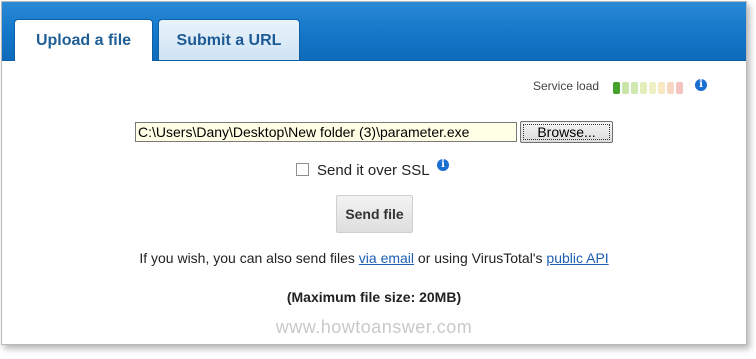 The width and height of the screenshot is (756, 359). Describe the element at coordinates (302, 169) in the screenshot. I see `ssl-checkbox` at that location.